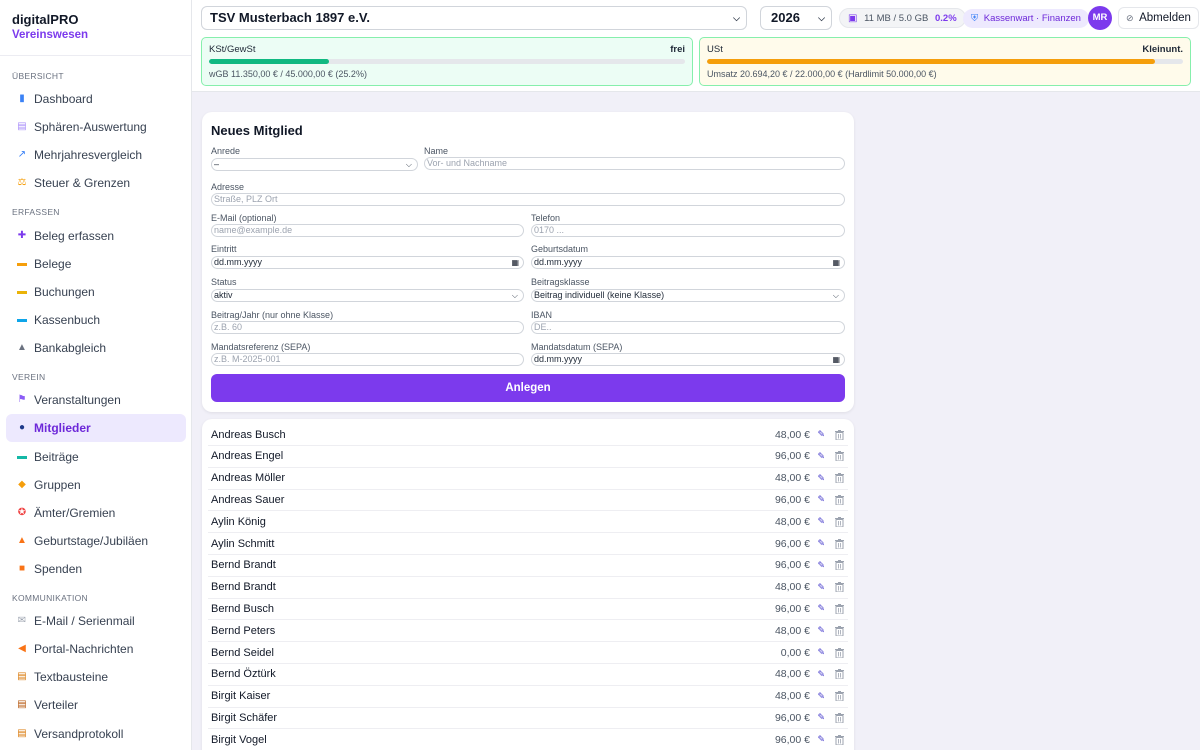 The image size is (1200, 750). I want to click on status-select: aktiv ⌵, so click(367, 295).